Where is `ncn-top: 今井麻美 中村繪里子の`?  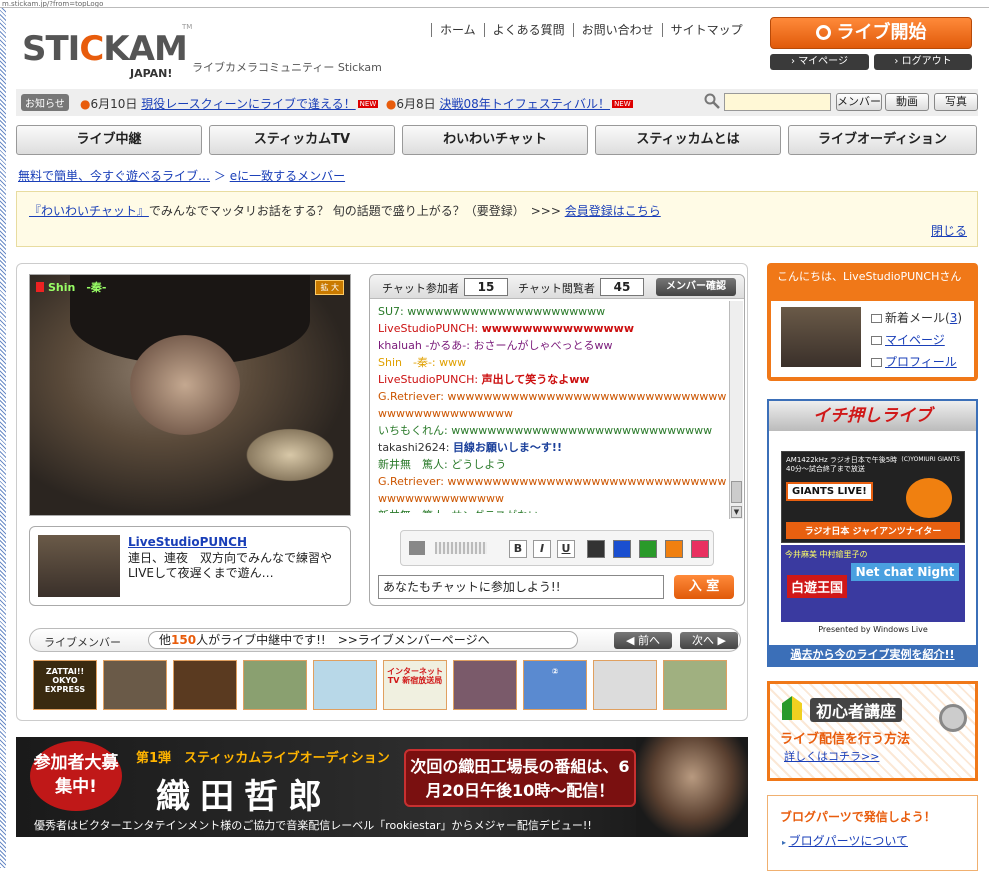 ncn-top: 今井麻美 中村繪里子の is located at coordinates (826, 554).